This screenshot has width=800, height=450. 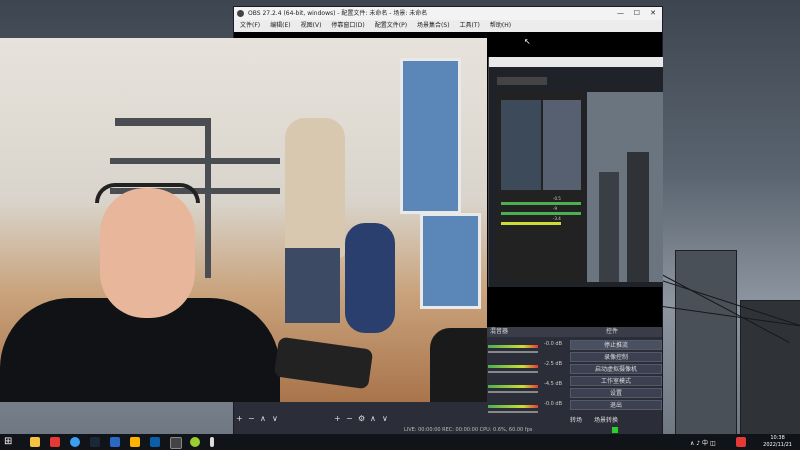 What do you see at coordinates (777, 438) in the screenshot?
I see `clock-time: 10:38` at bounding box center [777, 438].